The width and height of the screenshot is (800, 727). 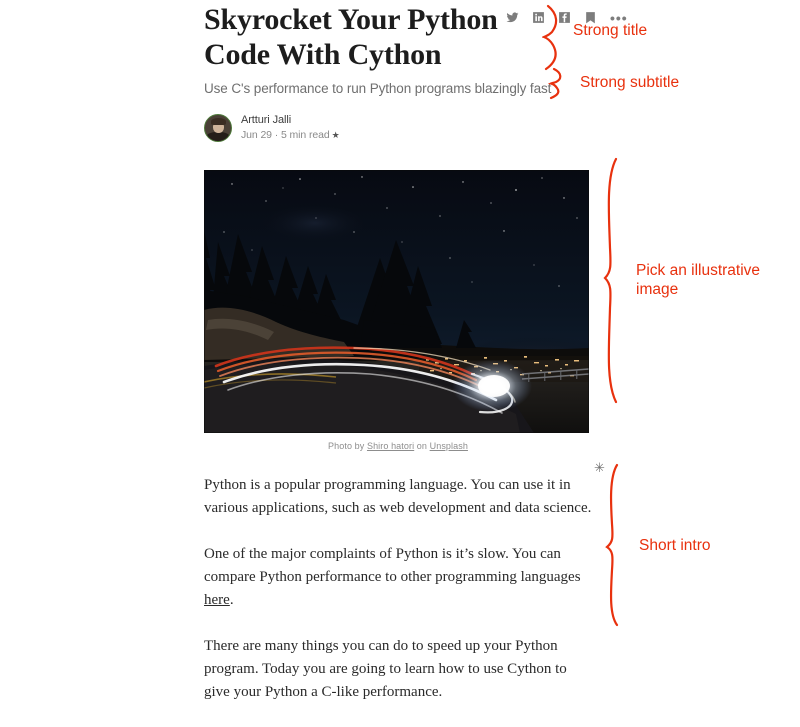 What do you see at coordinates (335, 135) in the screenshot?
I see `member-star-icon: ★` at bounding box center [335, 135].